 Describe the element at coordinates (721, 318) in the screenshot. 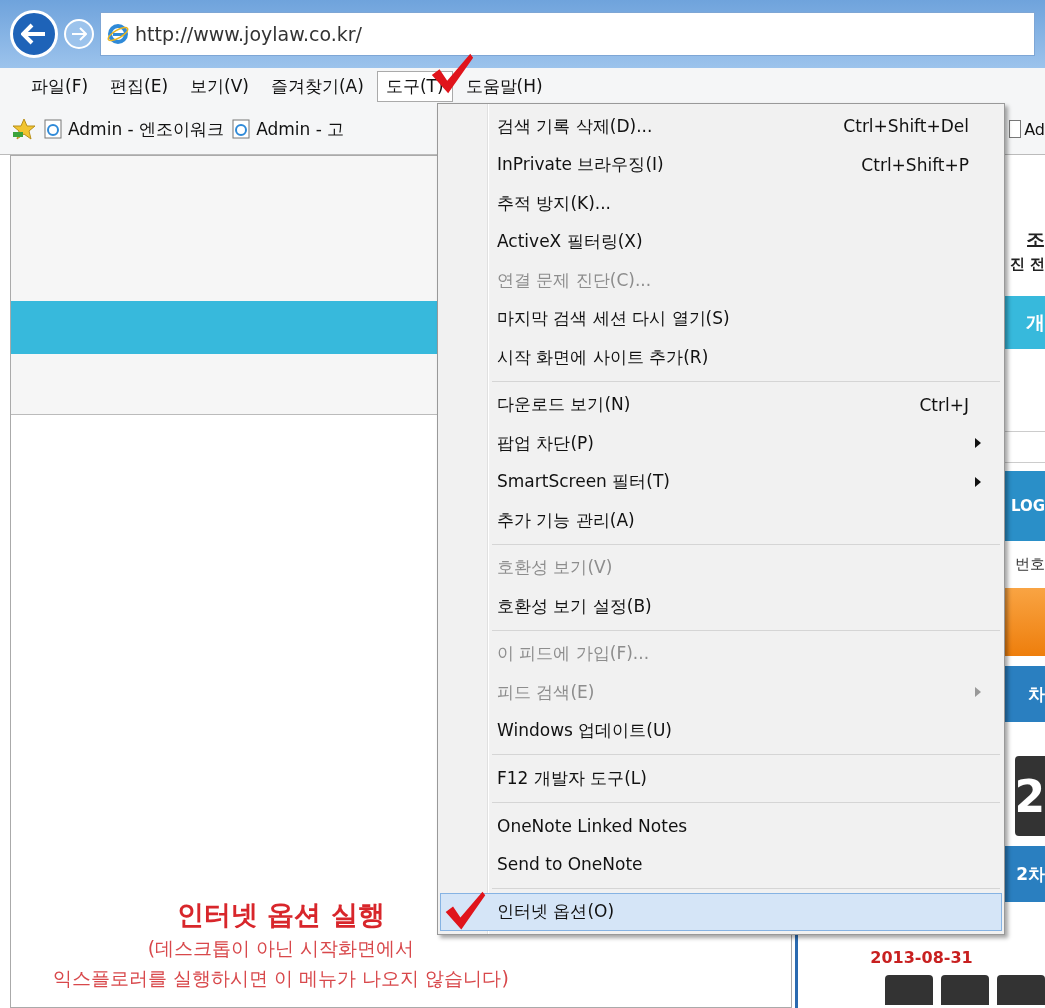

I see `menu-item: 마지막 검색 세션 다시 열기(S)` at that location.